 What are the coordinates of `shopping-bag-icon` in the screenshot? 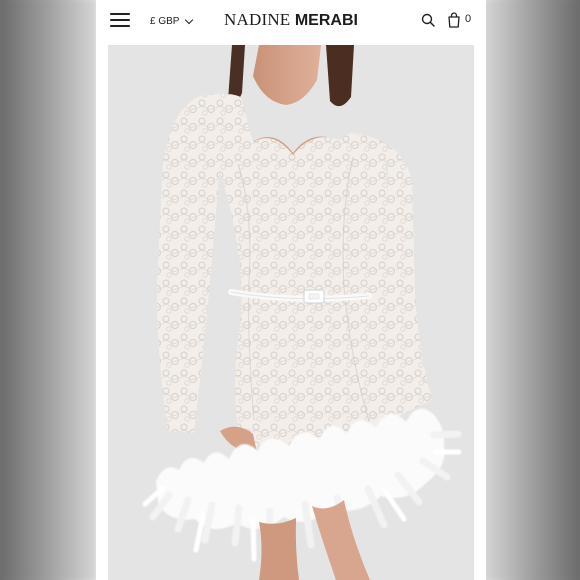 It's located at (454, 20).